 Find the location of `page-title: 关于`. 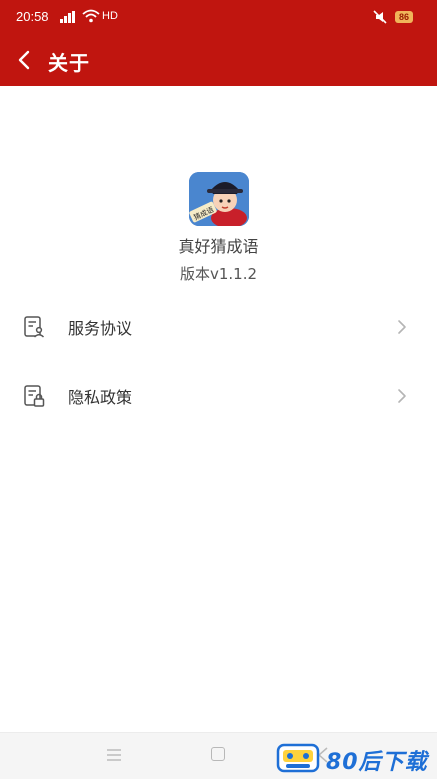

page-title: 关于 is located at coordinates (69, 63).